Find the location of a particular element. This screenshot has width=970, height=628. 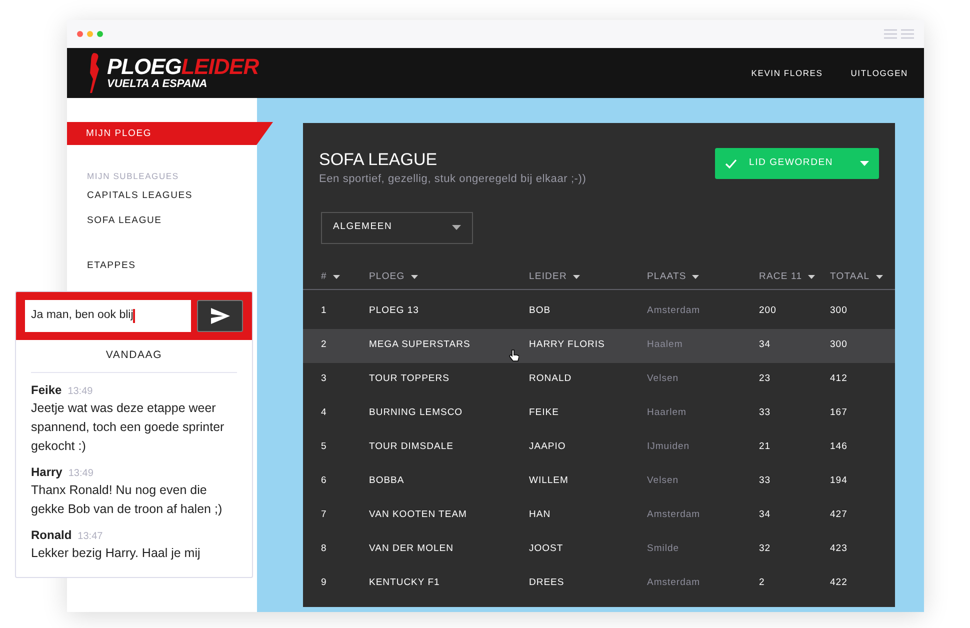

table-cell: KENTUCKY F1 is located at coordinates (404, 582).